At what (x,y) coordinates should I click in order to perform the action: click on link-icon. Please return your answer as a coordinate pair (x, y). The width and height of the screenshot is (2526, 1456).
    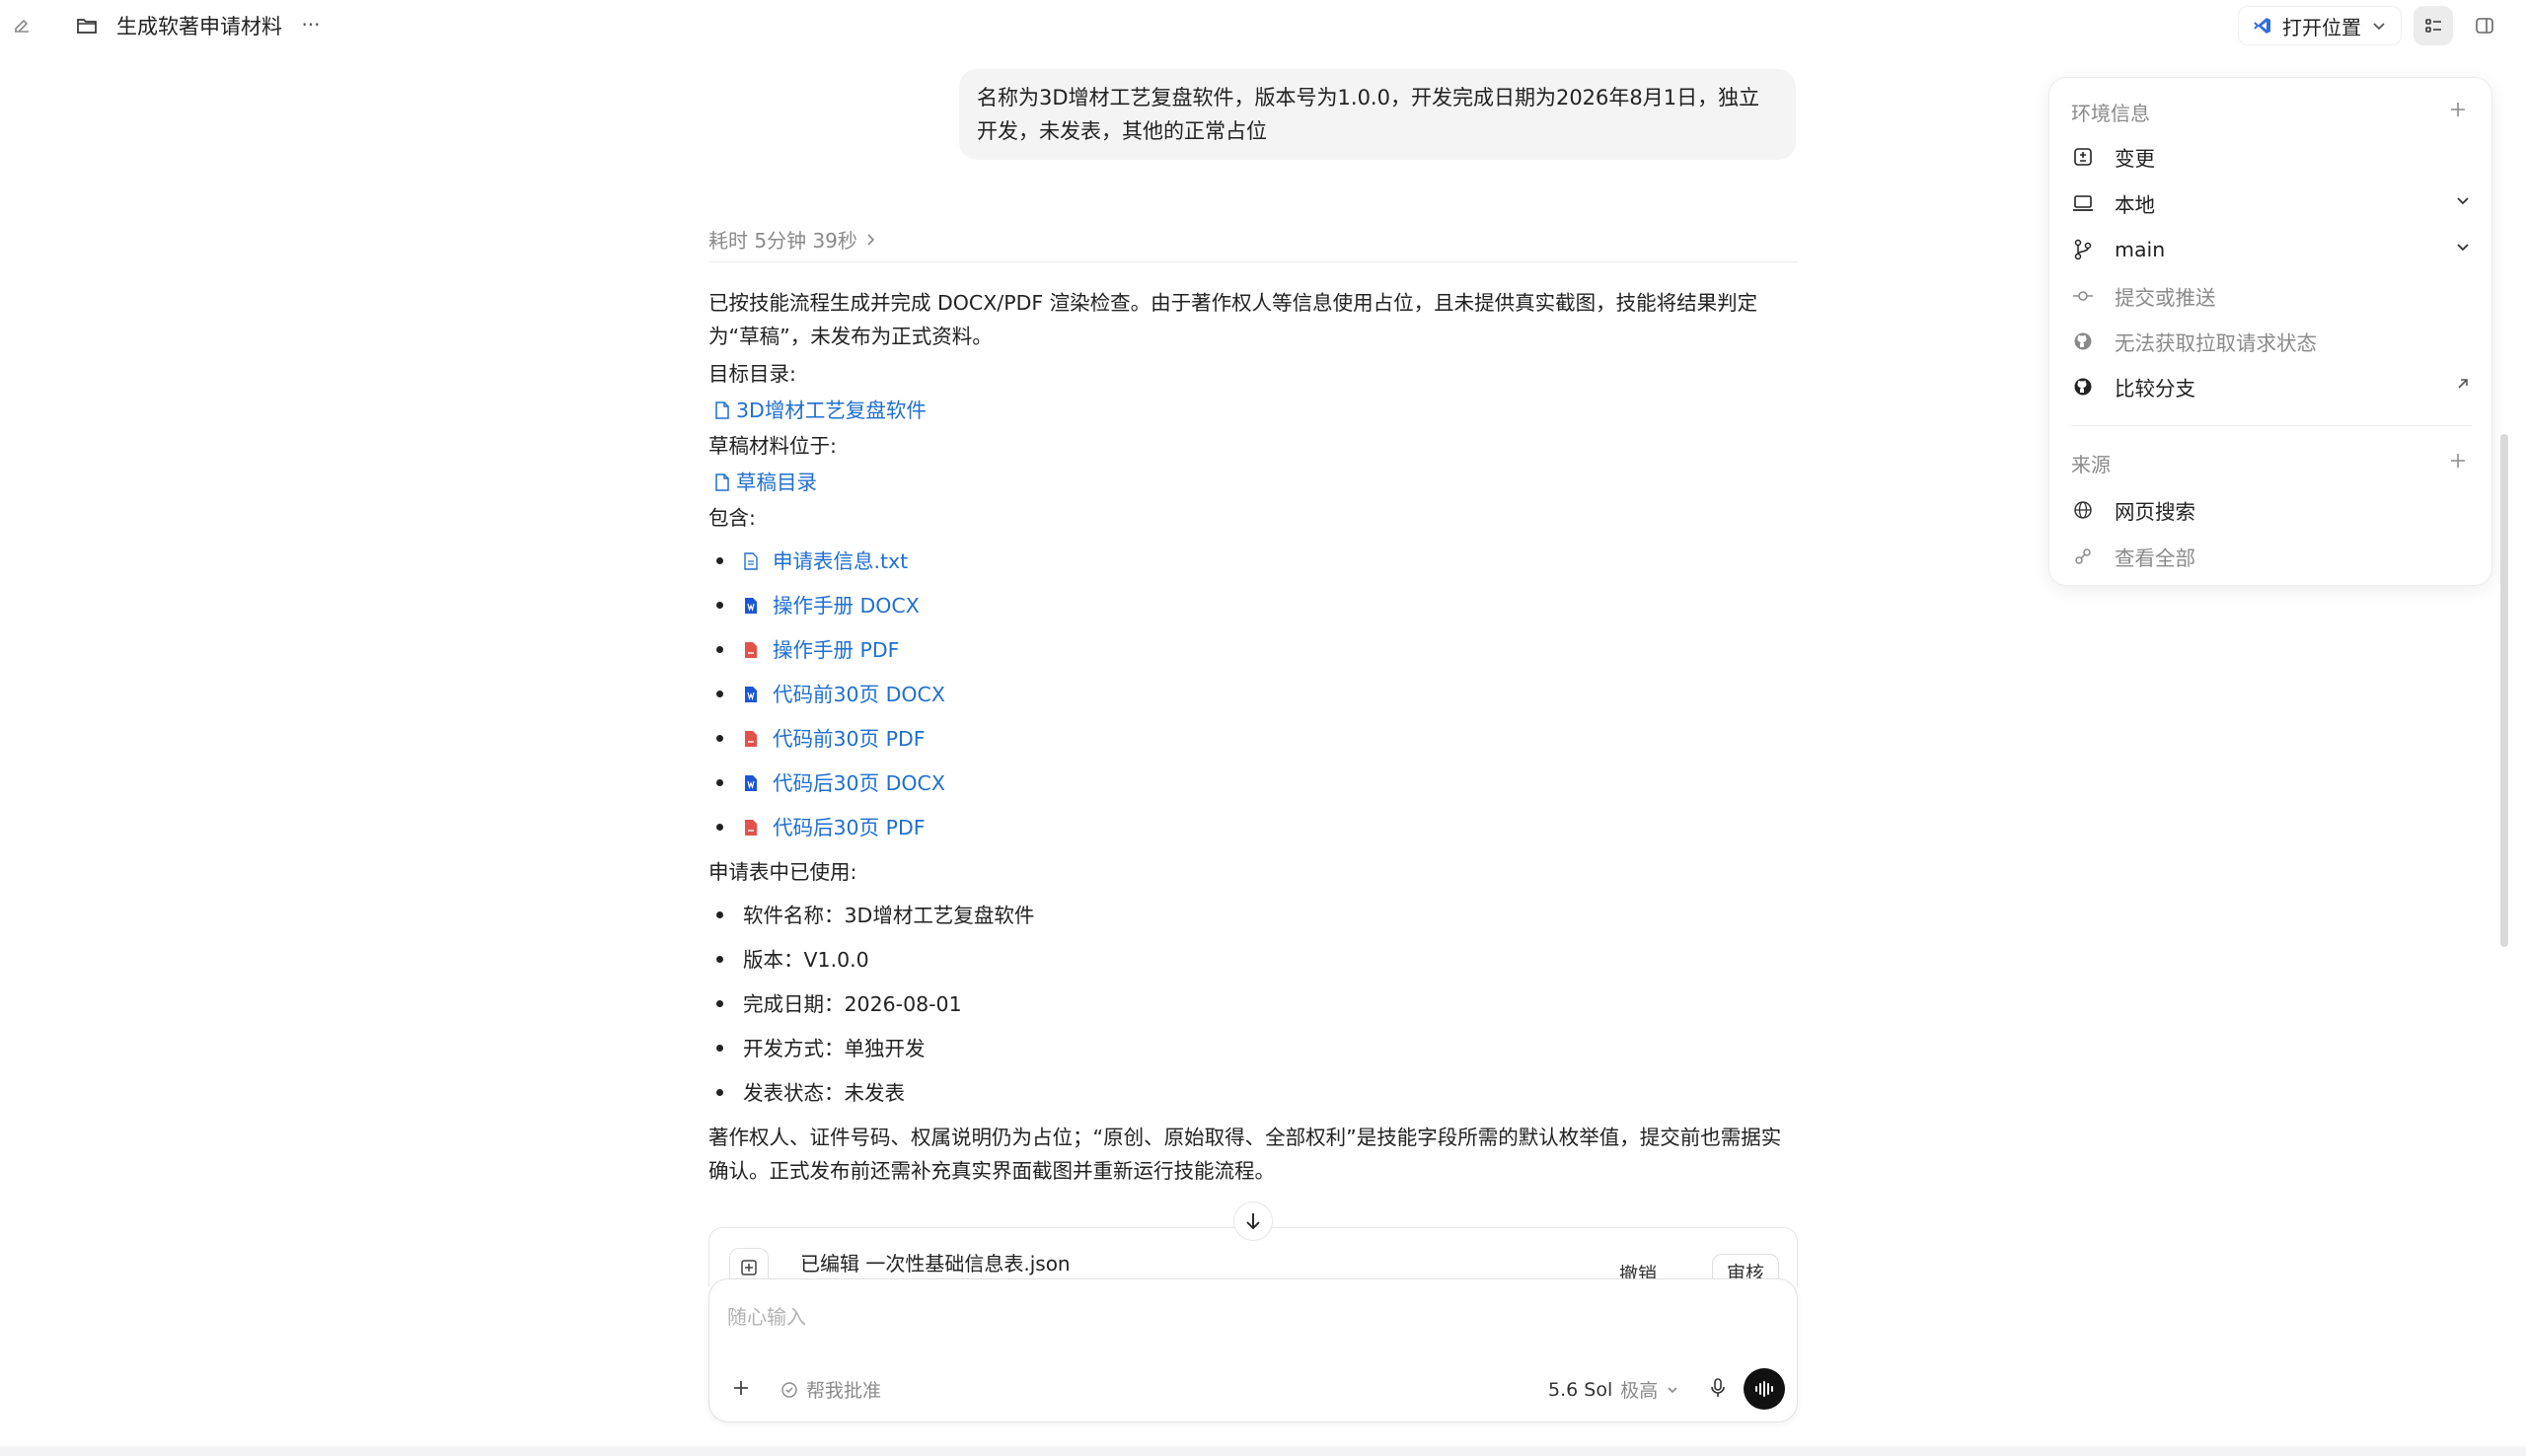
    Looking at the image, I should click on (2083, 556).